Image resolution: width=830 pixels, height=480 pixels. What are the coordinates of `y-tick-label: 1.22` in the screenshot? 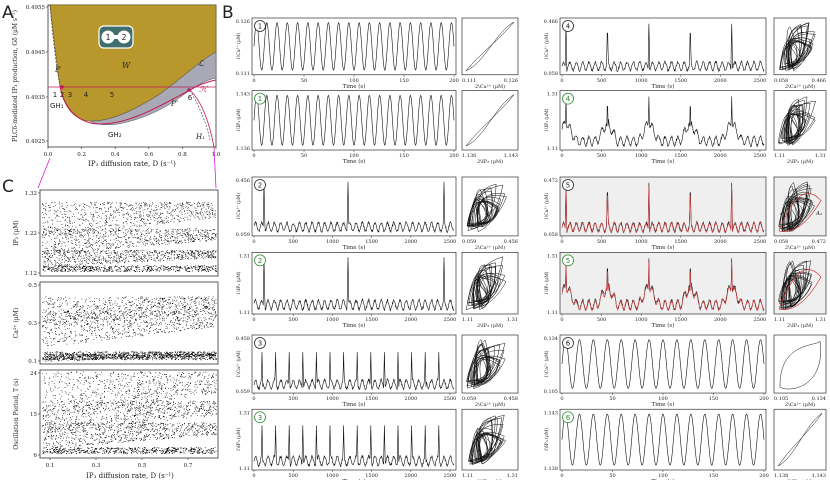 It's located at (31, 234).